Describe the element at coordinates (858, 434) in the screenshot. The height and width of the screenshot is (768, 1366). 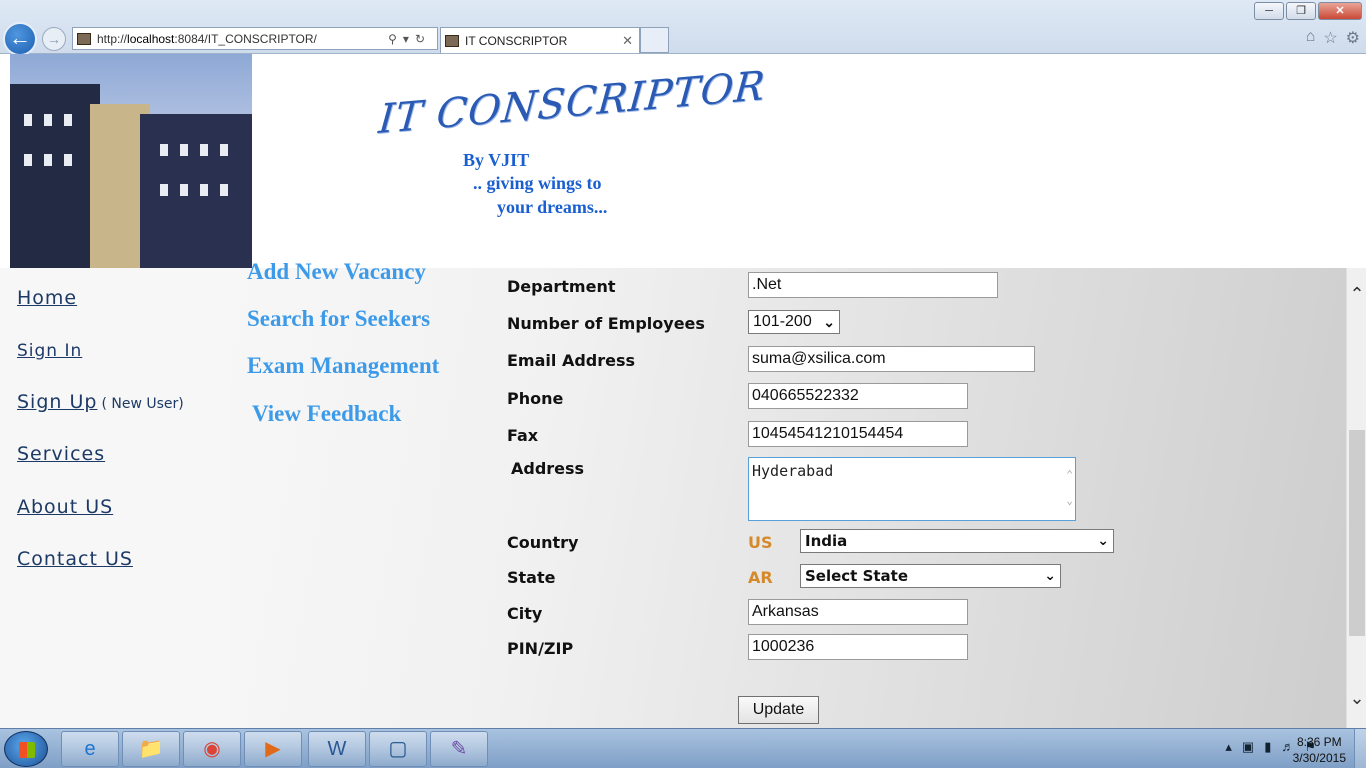
I see `fax-input: 10454541210154454` at that location.